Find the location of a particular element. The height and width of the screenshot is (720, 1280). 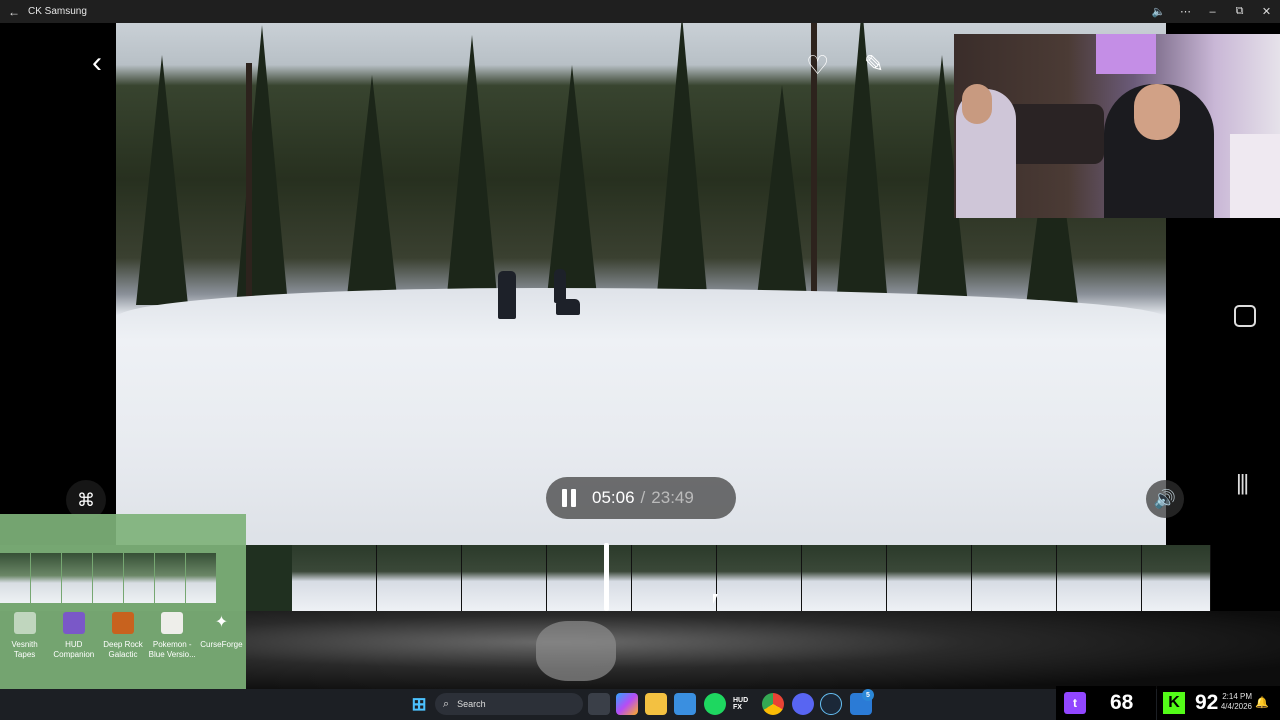

notification-bell-icon: 🔔 is located at coordinates (1262, 702).